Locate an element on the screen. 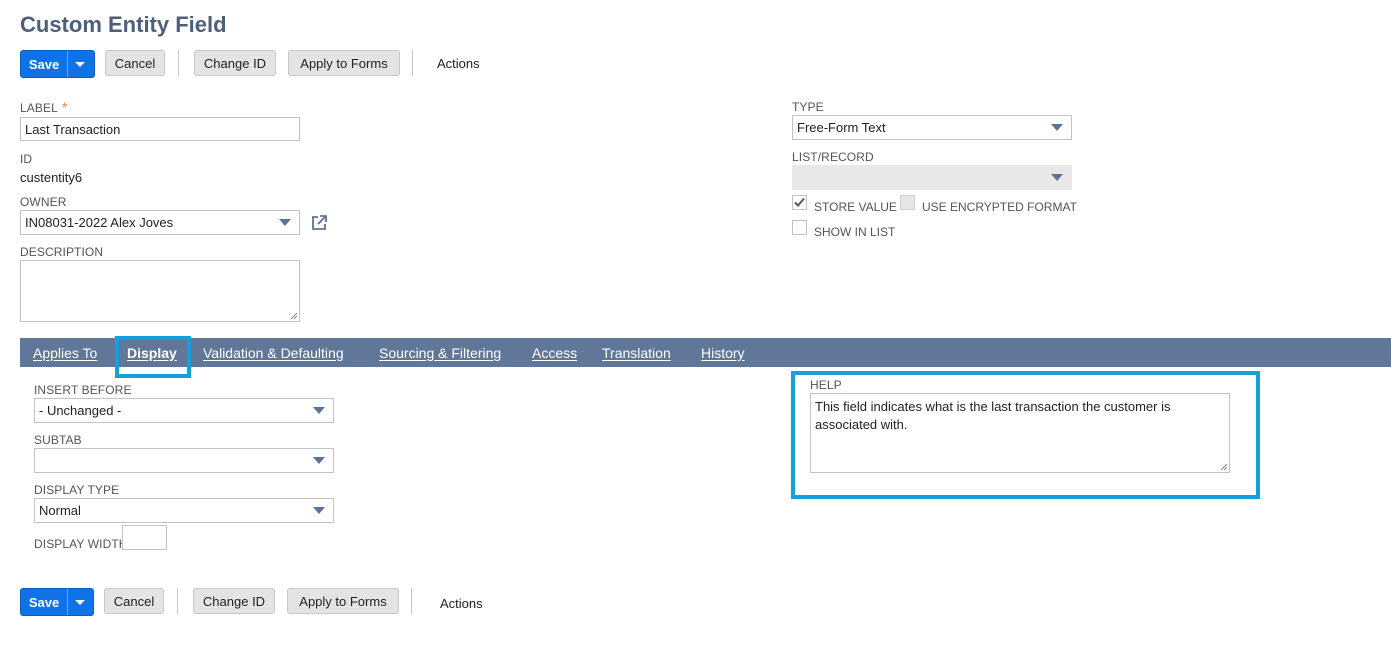 This screenshot has height=669, width=1391. display-width-input is located at coordinates (144, 537).